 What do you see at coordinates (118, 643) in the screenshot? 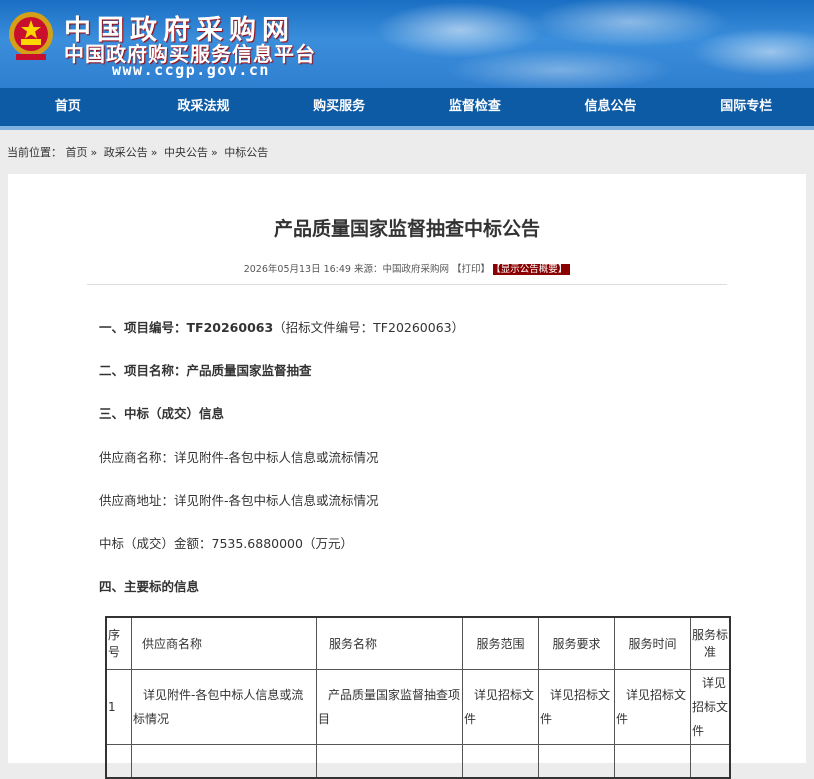
I see `th-seq: 序号` at bounding box center [118, 643].